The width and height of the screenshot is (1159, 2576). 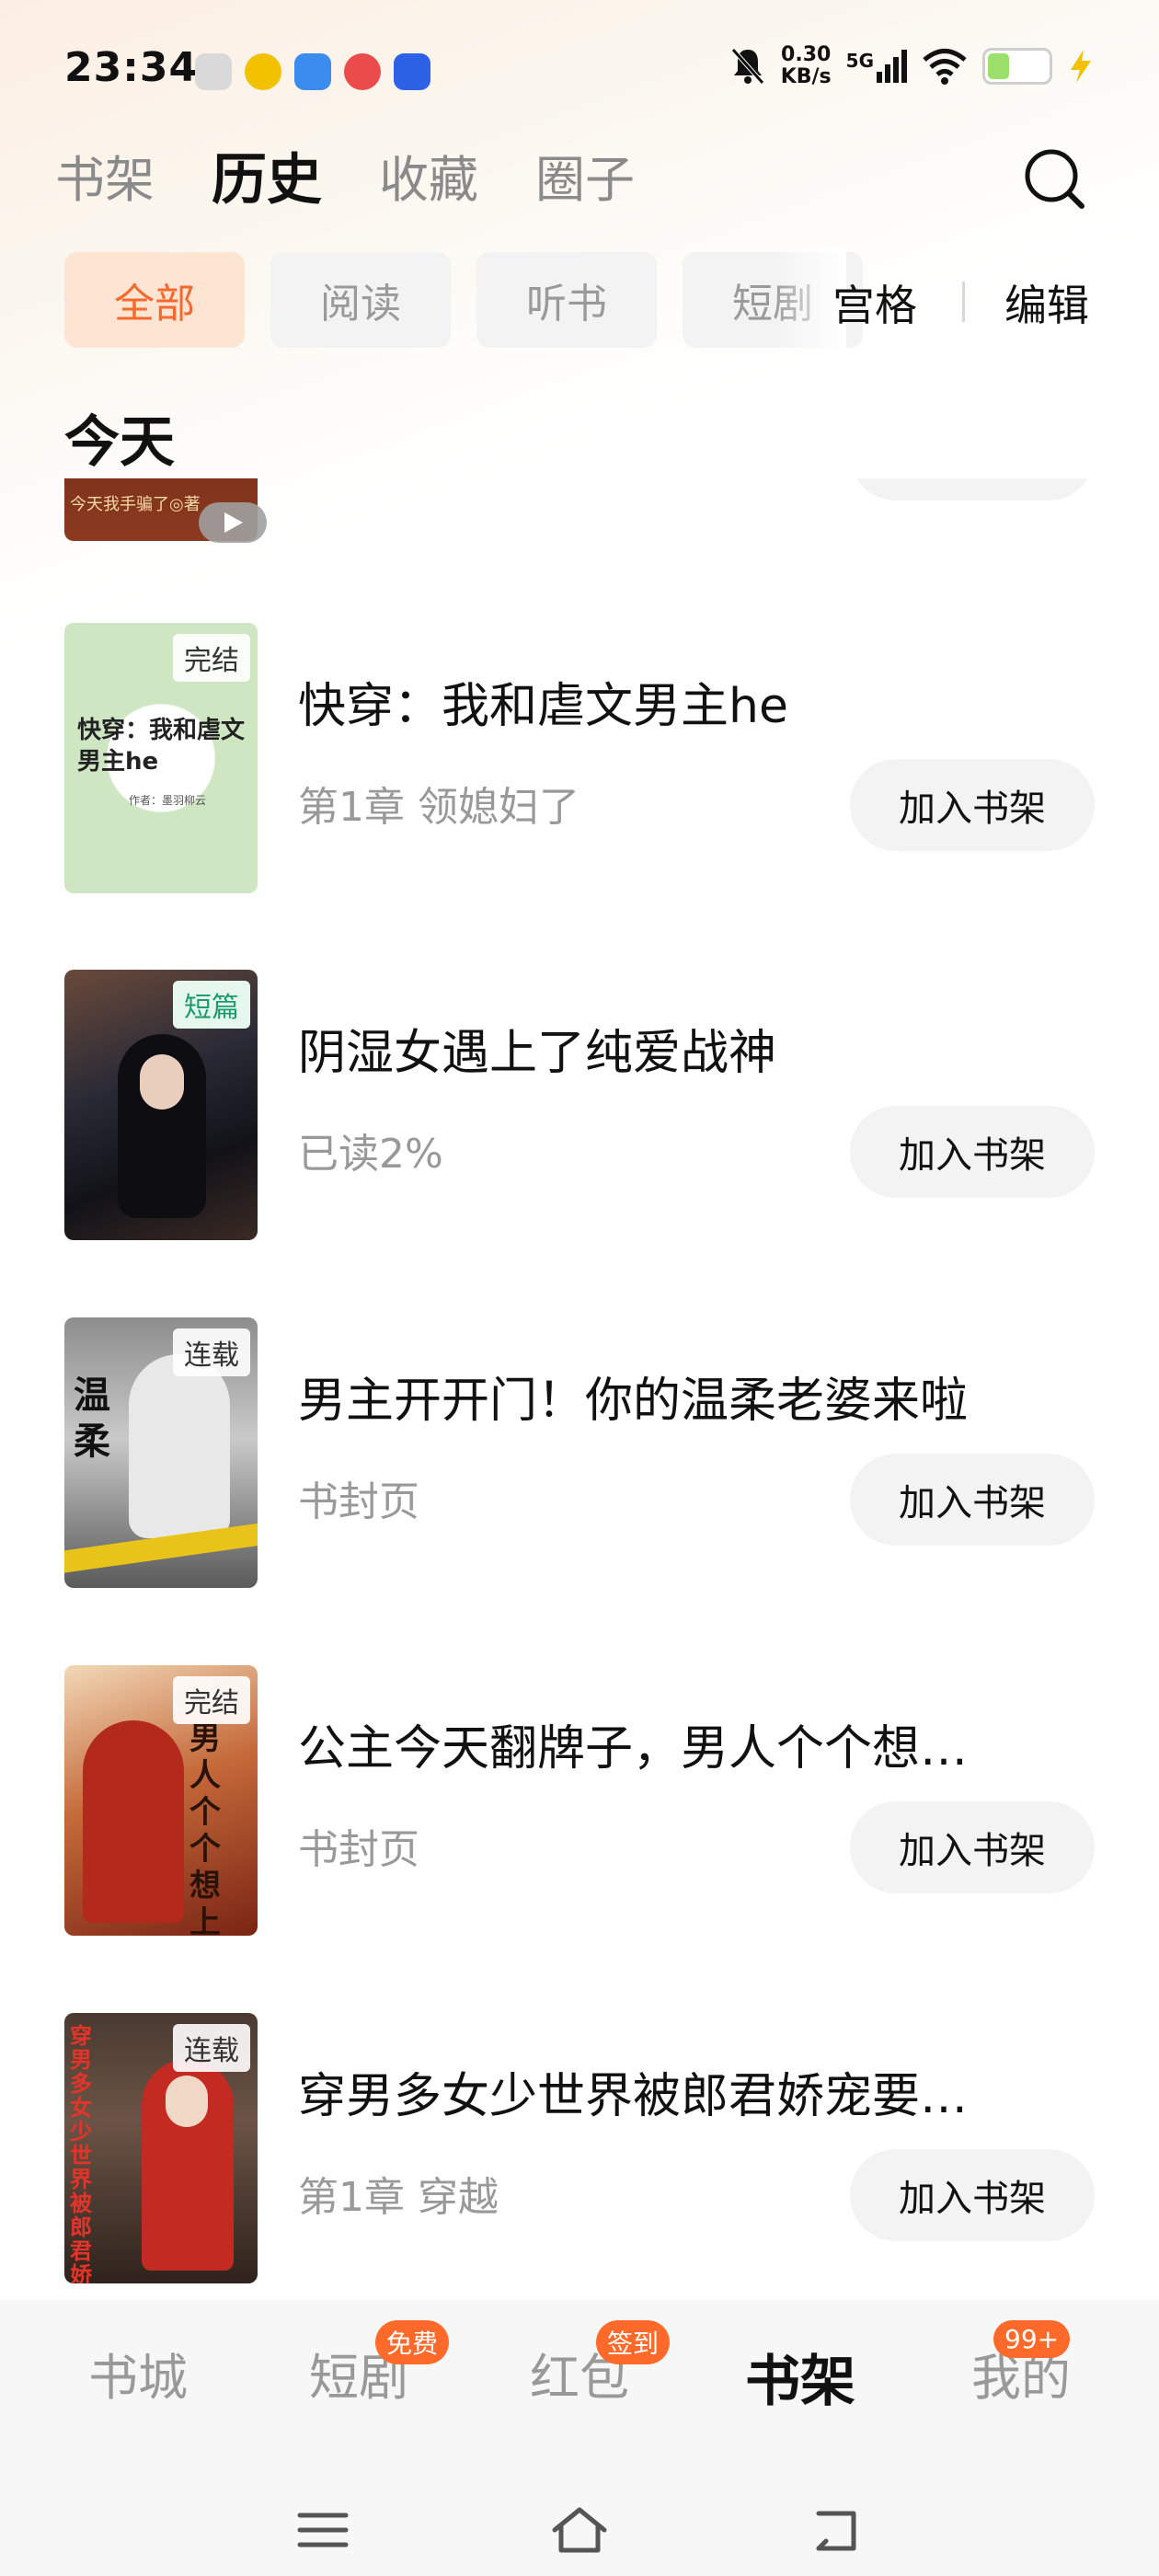 I want to click on book-cover: 快穿：我和虐文男主he 作者：墨羽柳云 完结, so click(x=161, y=758).